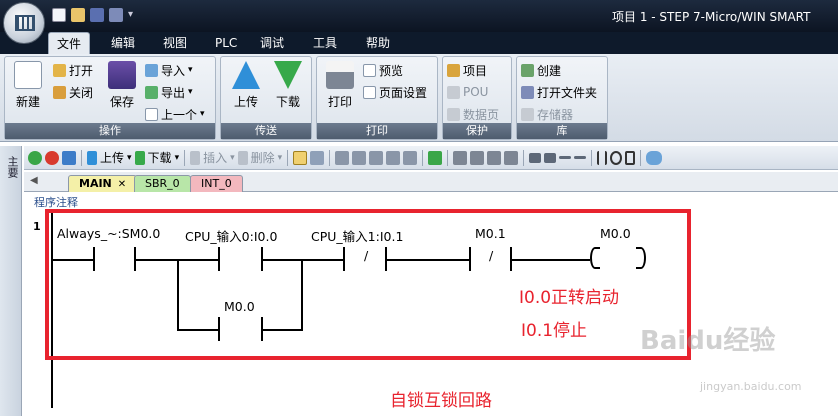 Image resolution: width=838 pixels, height=416 pixels. I want to click on export-icon, so click(151, 92).